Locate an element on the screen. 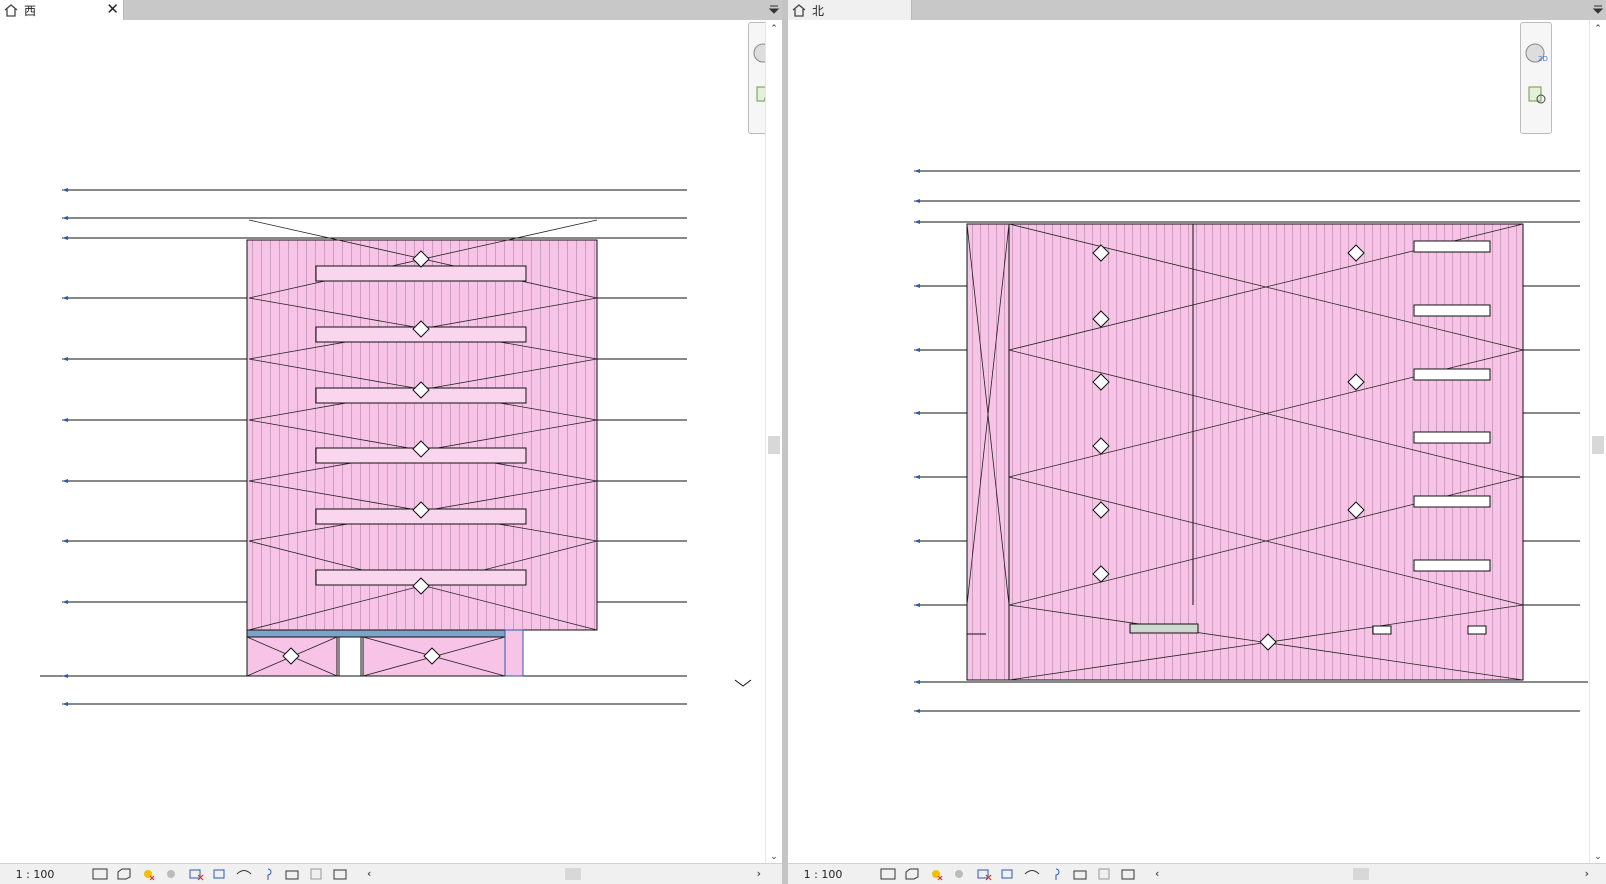 This screenshot has width=1606, height=884. left-horizontal-scrollbar: ‹ › is located at coordinates (565, 874).